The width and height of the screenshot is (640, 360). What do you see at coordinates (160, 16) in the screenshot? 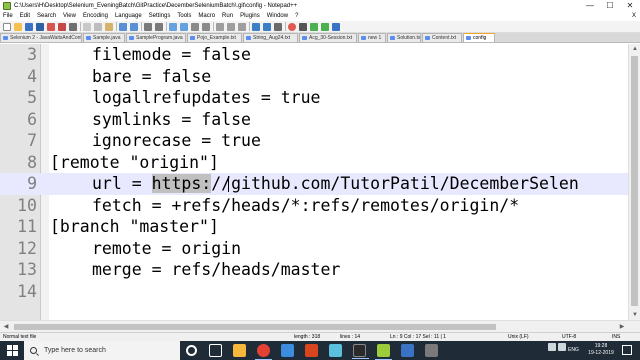
I see `menu-settings: Settings` at bounding box center [160, 16].